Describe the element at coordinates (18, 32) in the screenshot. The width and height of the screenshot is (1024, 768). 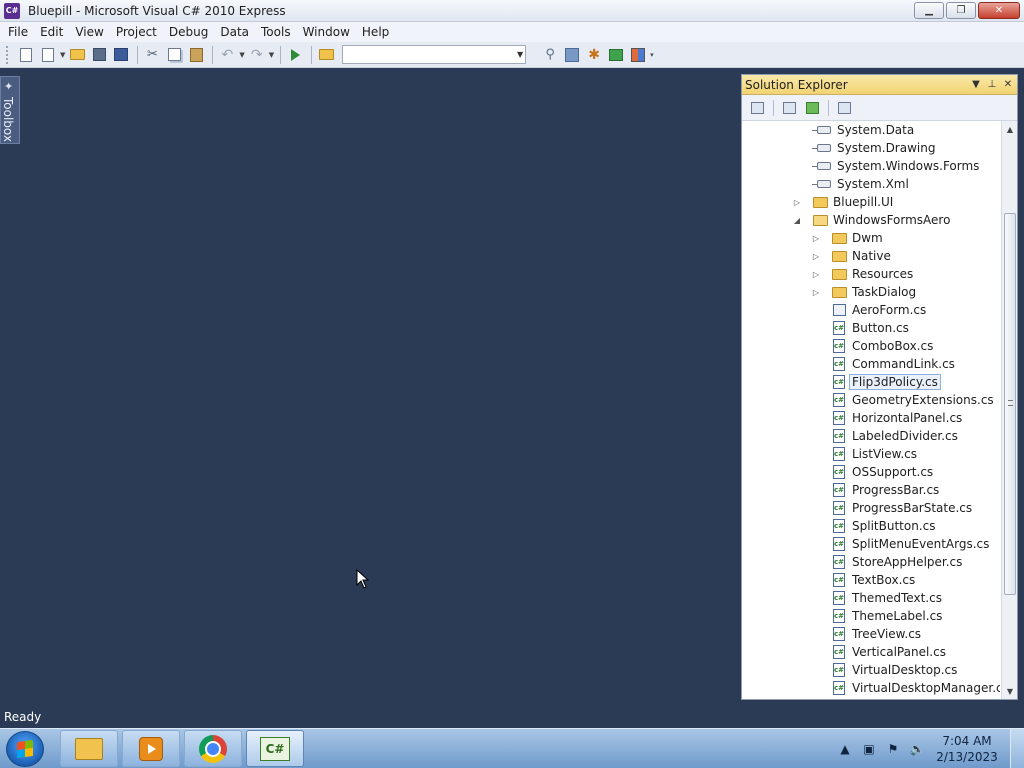
I see `menu-file: File` at that location.